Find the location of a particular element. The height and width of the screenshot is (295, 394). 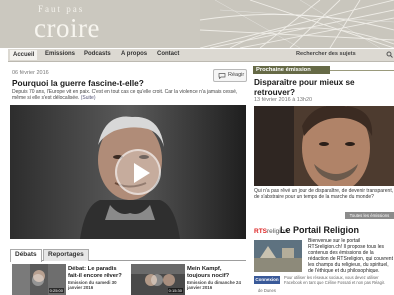

tab-debats: Débats is located at coordinates (26, 255).